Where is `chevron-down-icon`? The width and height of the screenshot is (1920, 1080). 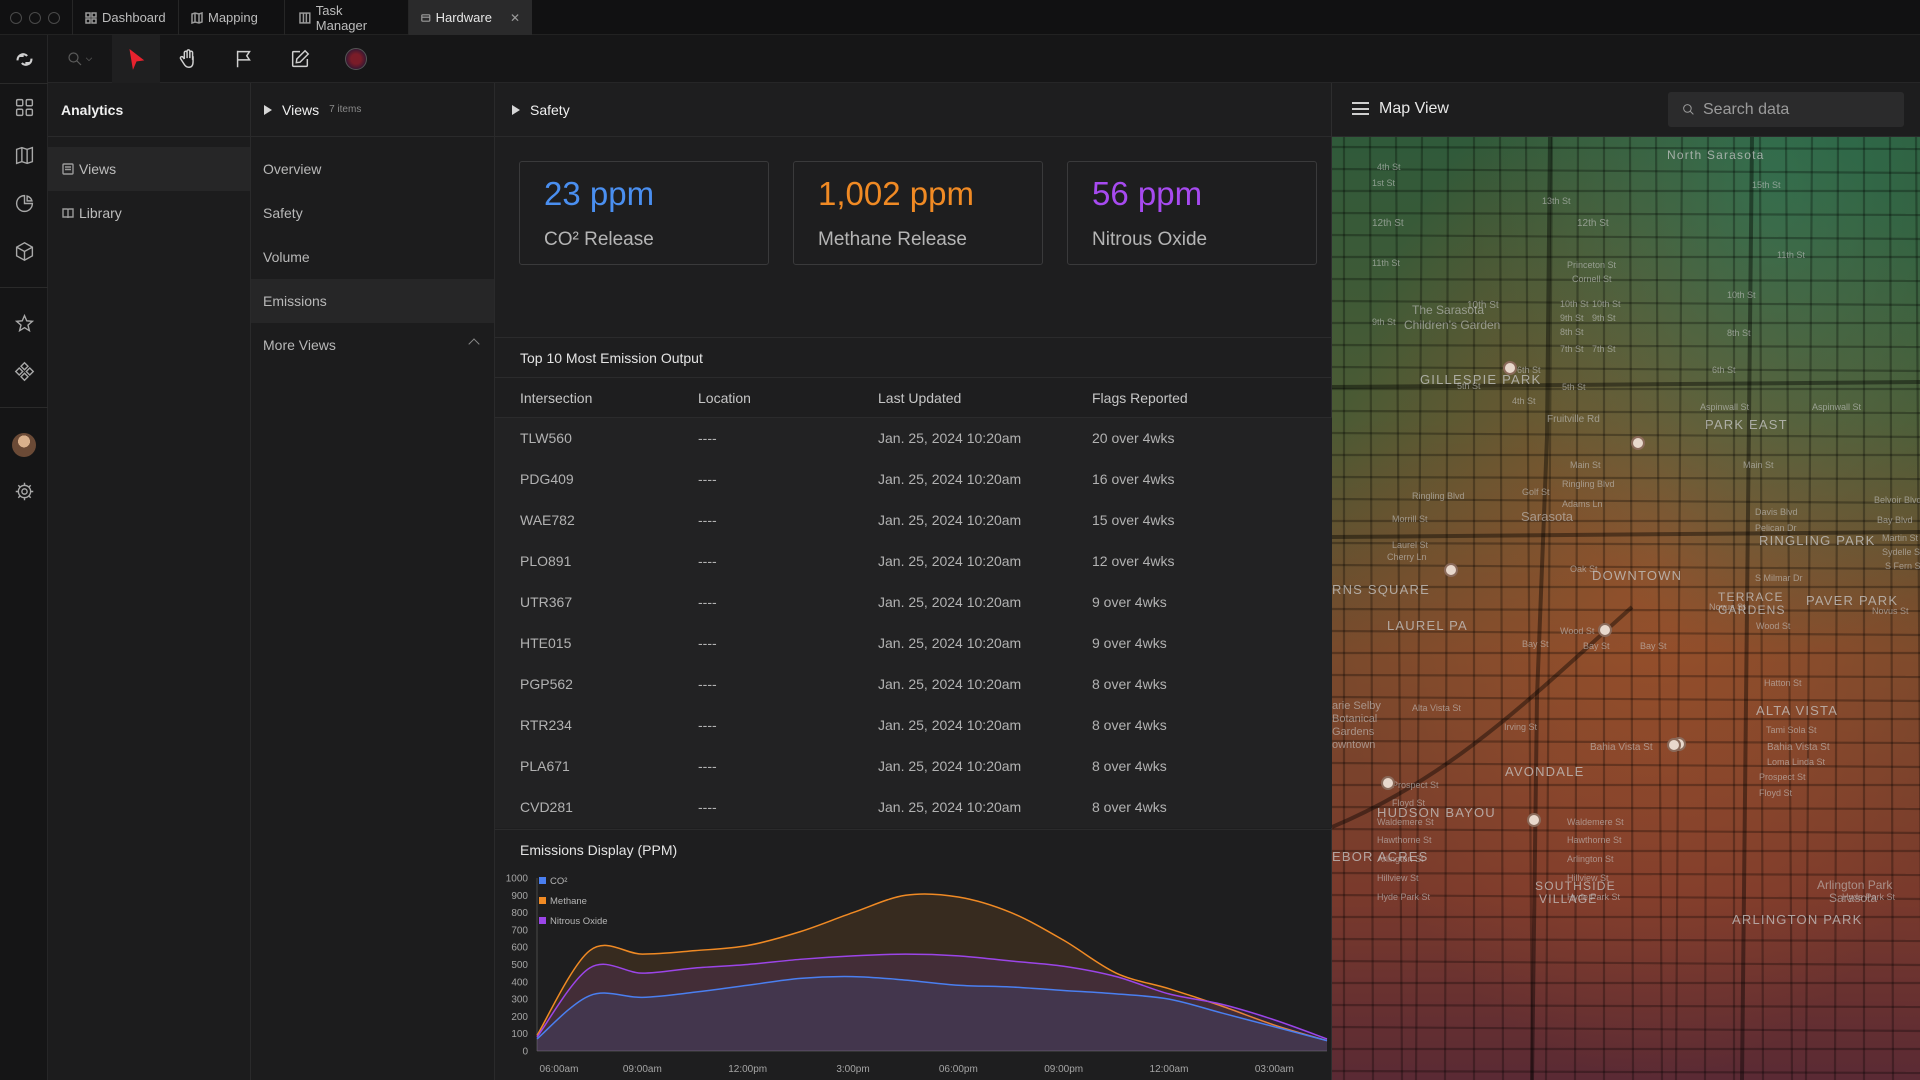
chevron-down-icon is located at coordinates (89, 59).